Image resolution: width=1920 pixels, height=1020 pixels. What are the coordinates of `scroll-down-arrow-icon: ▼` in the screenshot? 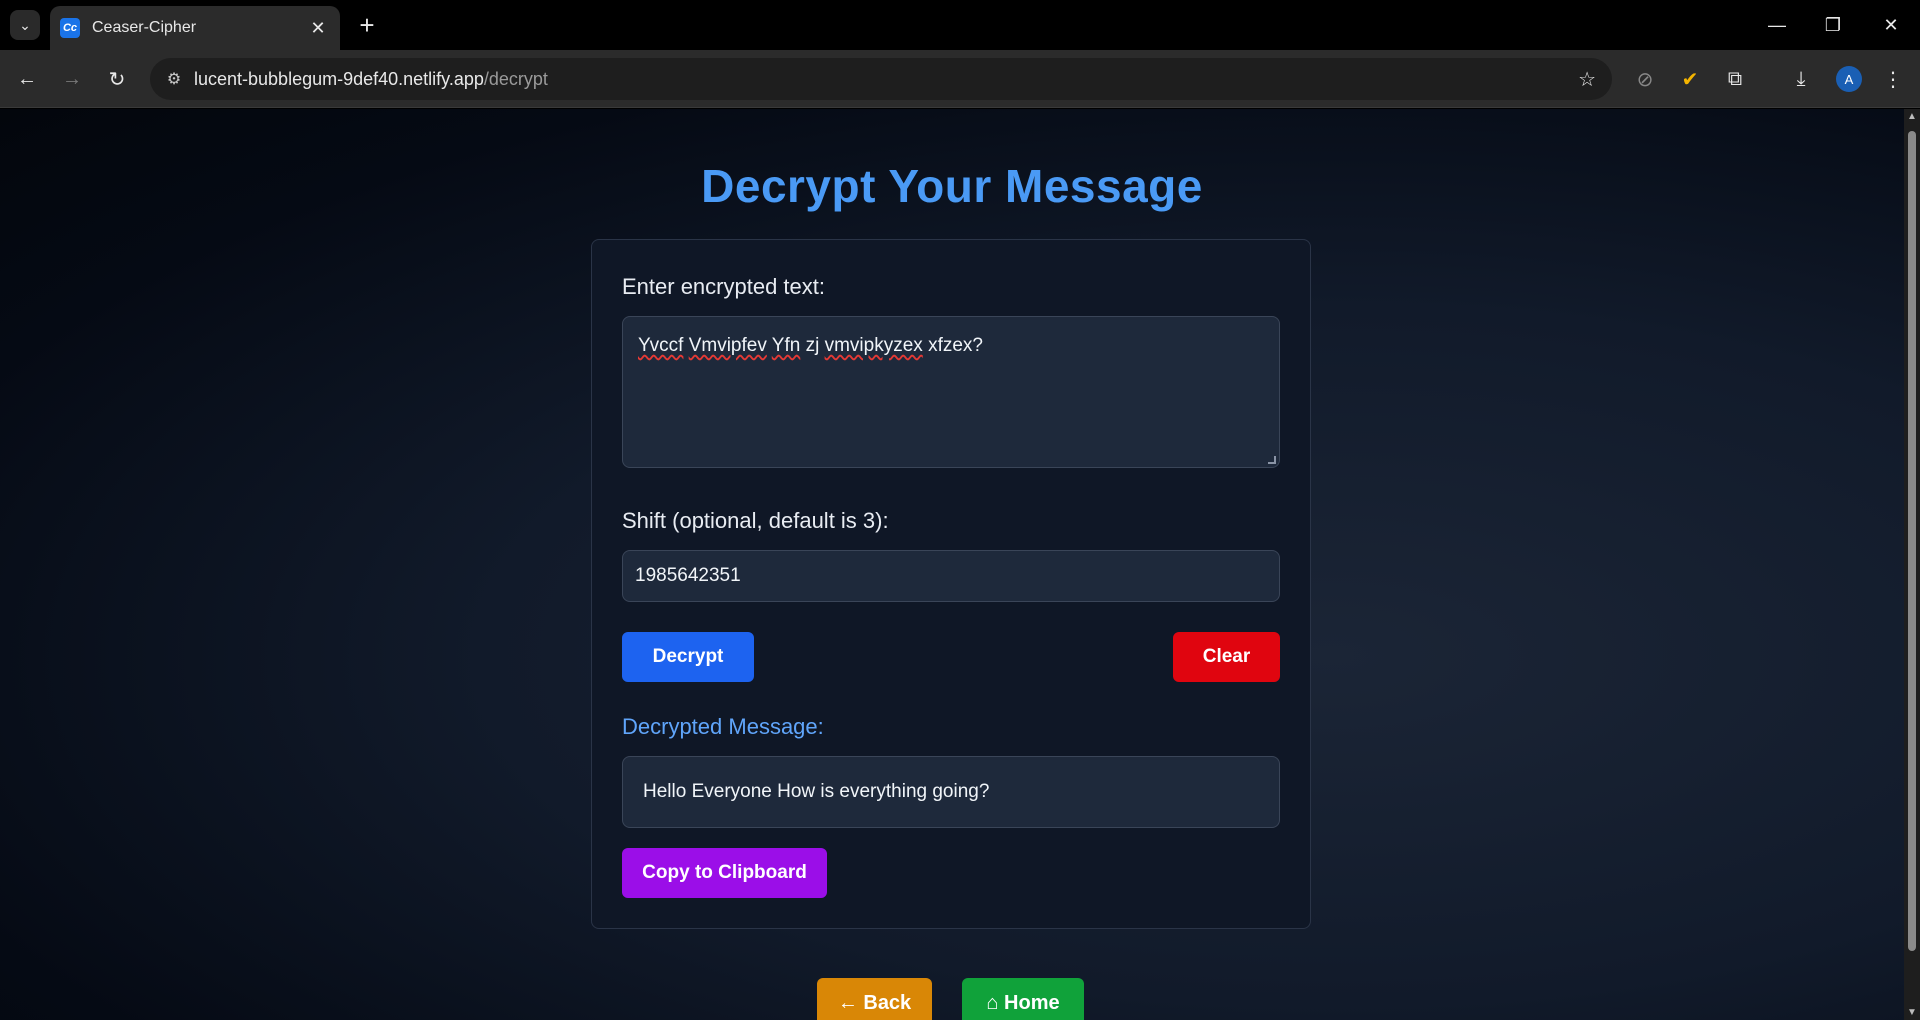 It's located at (1912, 1012).